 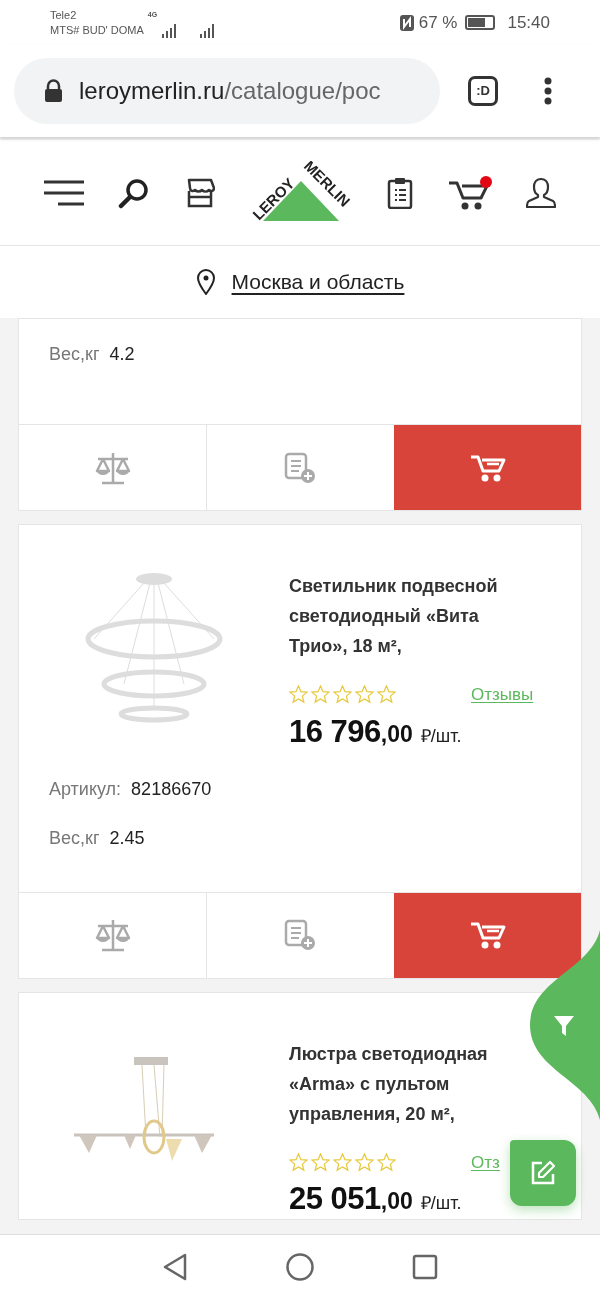 What do you see at coordinates (230, 91) in the screenshot?
I see `url-text: leroymerlin.ru/catalogue/poc` at bounding box center [230, 91].